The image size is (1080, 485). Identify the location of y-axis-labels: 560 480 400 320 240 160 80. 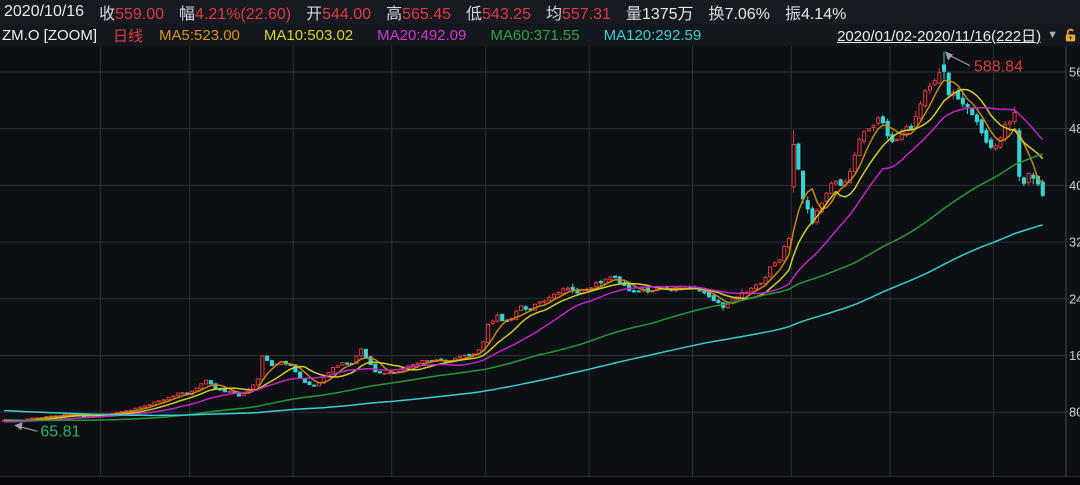
(1074, 242).